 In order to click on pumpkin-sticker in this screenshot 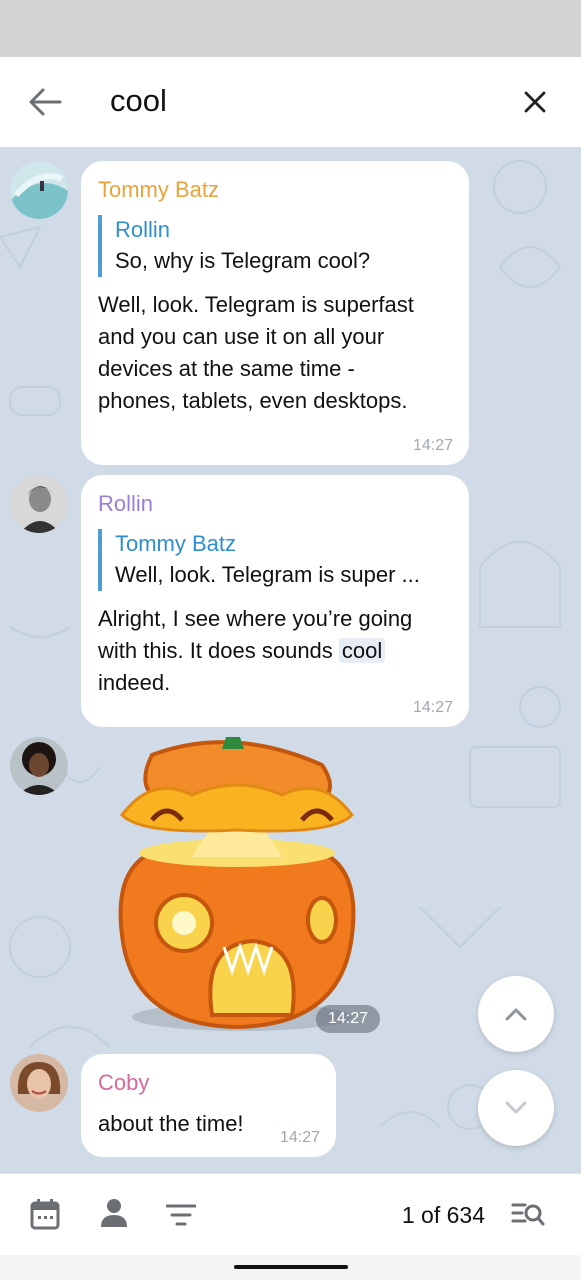, I will do `click(237, 885)`.